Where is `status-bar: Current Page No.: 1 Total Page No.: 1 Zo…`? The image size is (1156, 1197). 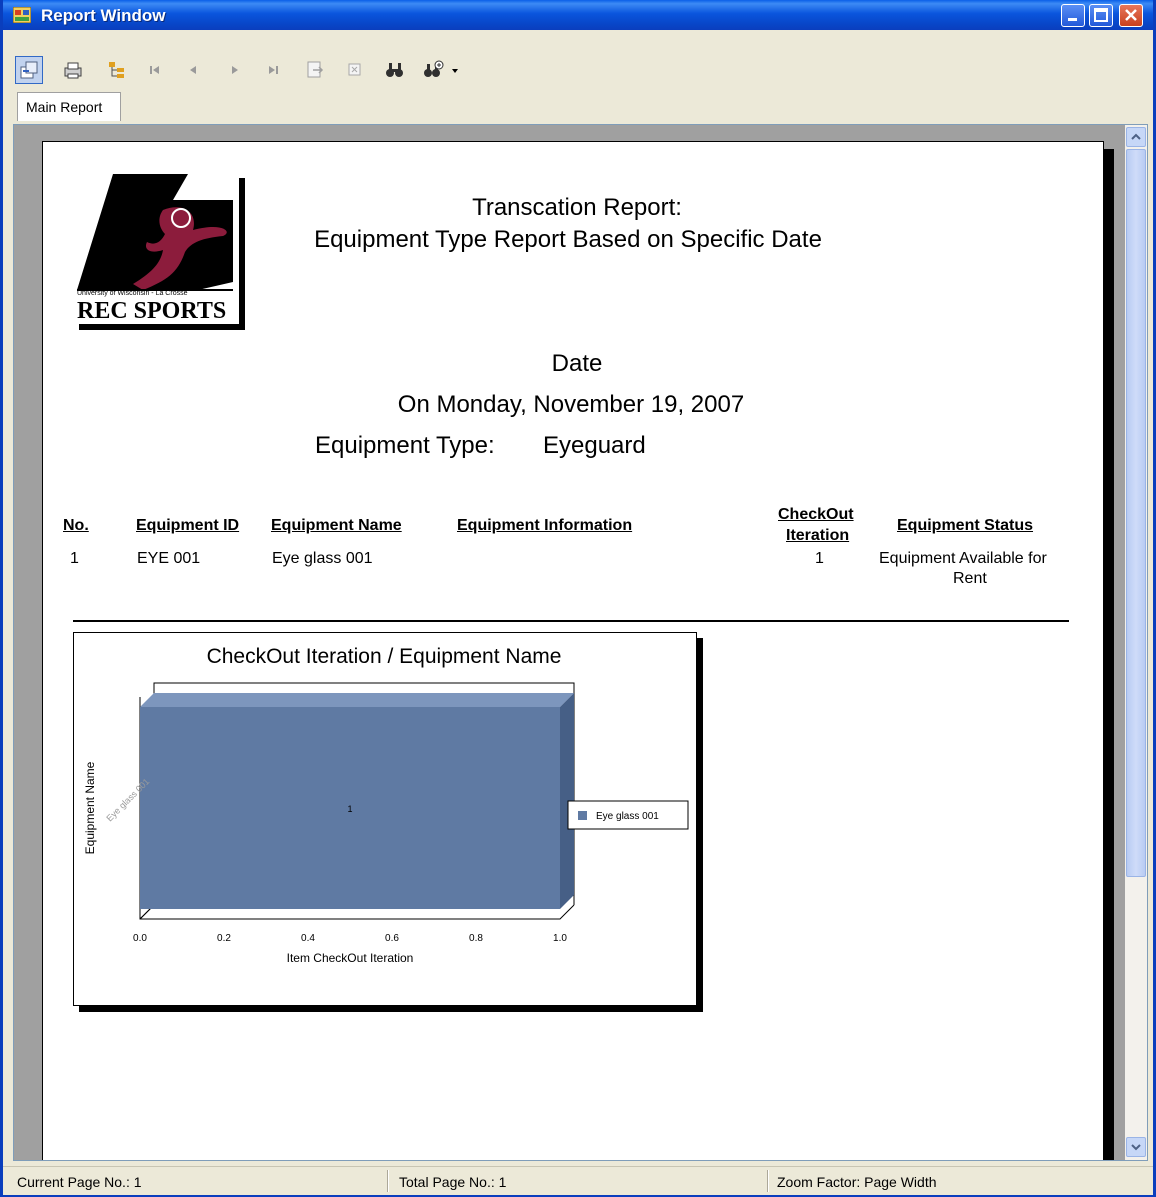 status-bar: Current Page No.: 1 Total Page No.: 1 Zo… is located at coordinates (578, 1180).